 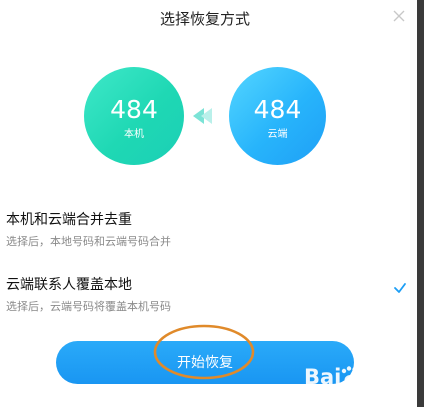 I want to click on option-description: 选择后，本地号码和云端号码合并, so click(x=88, y=241).